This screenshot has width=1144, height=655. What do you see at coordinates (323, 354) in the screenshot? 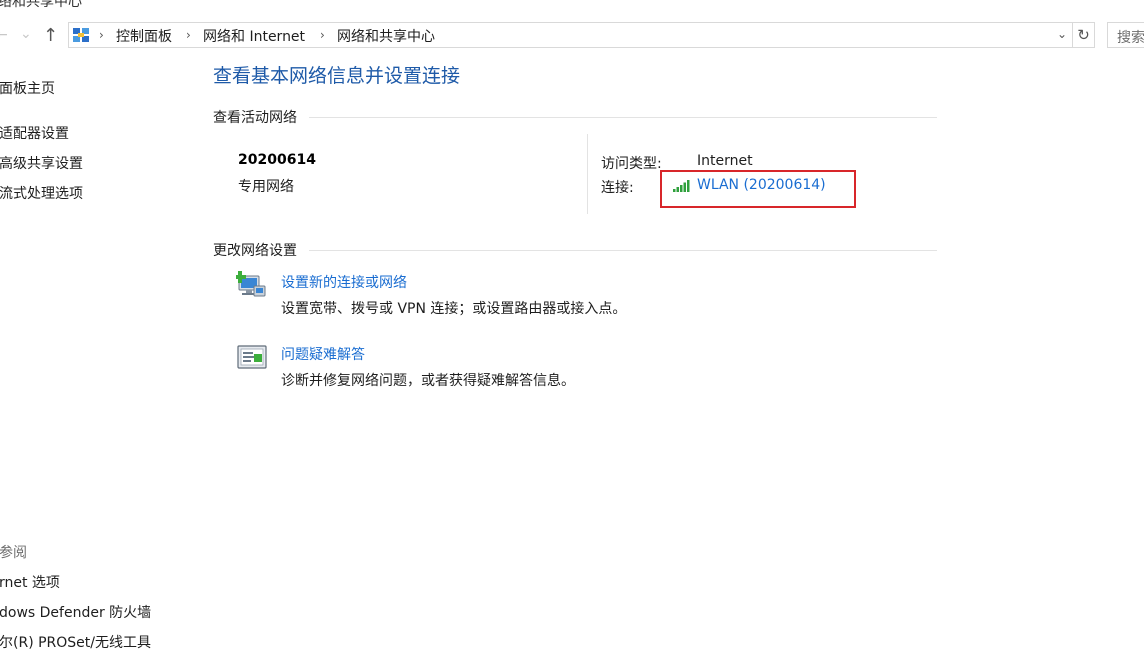
I see `troubleshoot-link: 问题疑难解答` at bounding box center [323, 354].